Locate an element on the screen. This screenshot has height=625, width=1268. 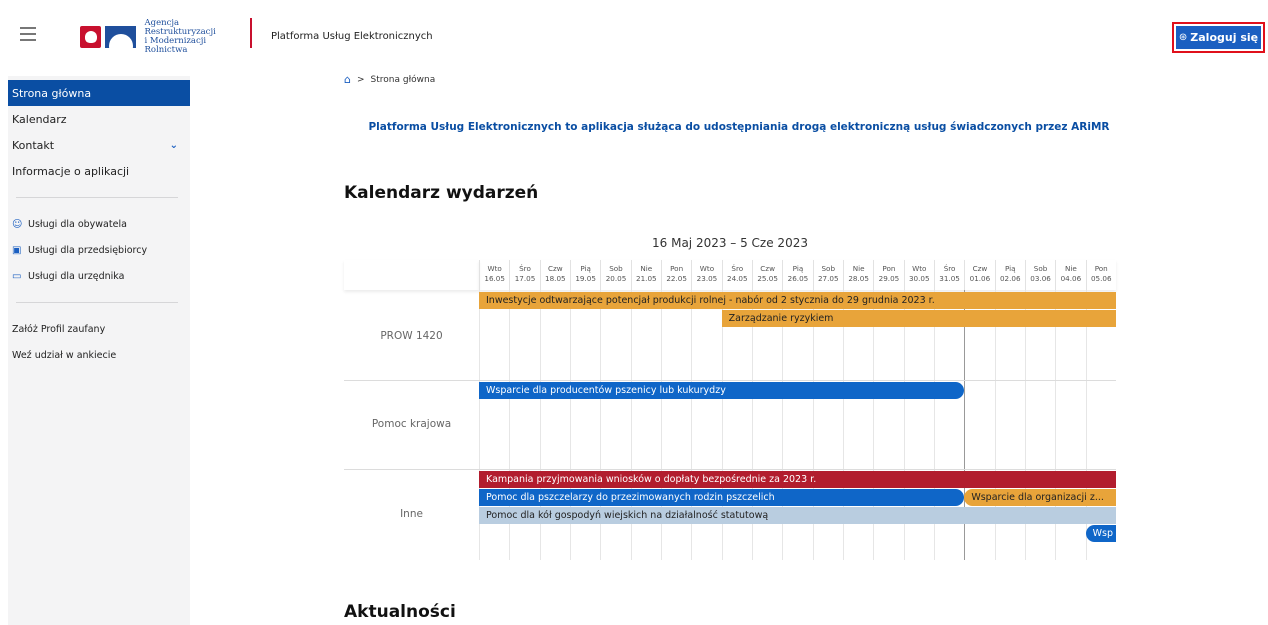
day-date: 22.05 is located at coordinates (676, 278).